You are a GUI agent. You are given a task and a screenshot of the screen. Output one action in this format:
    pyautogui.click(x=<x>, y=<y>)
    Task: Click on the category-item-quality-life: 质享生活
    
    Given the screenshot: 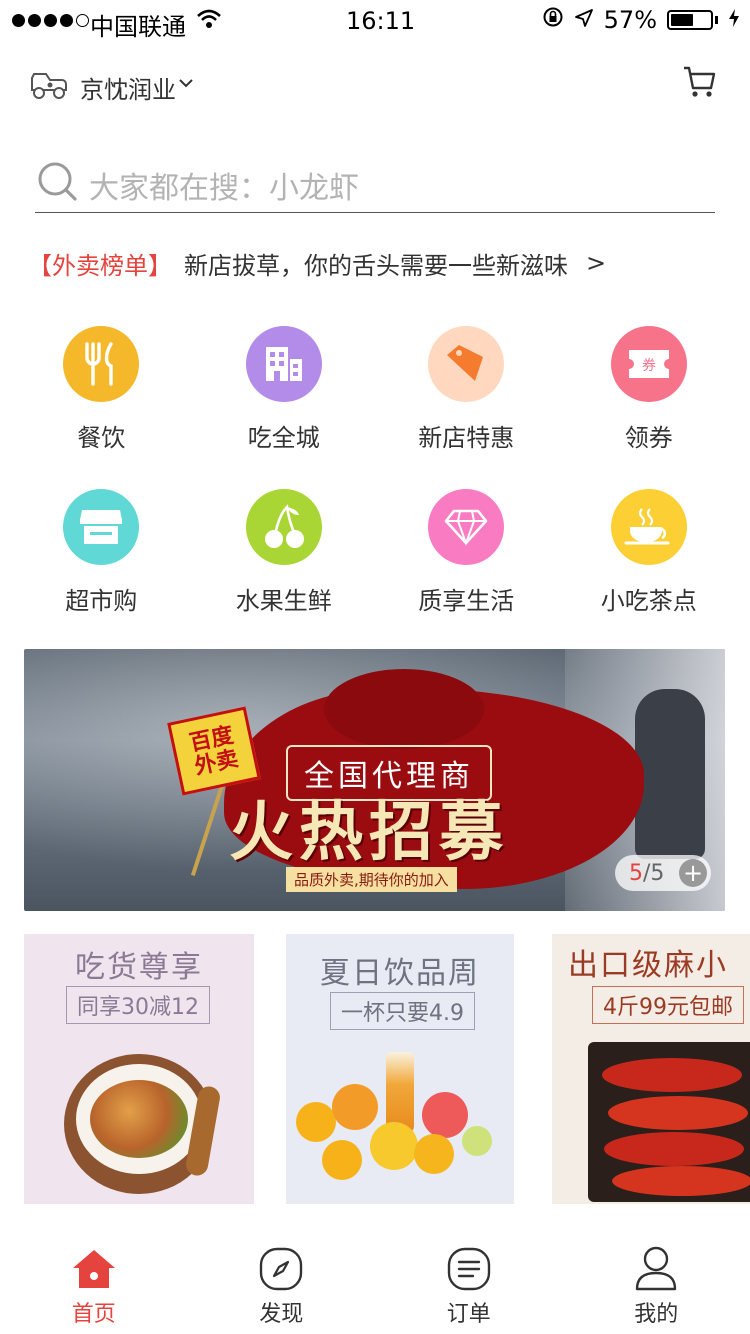 What is the action you would take?
    pyautogui.click(x=466, y=552)
    